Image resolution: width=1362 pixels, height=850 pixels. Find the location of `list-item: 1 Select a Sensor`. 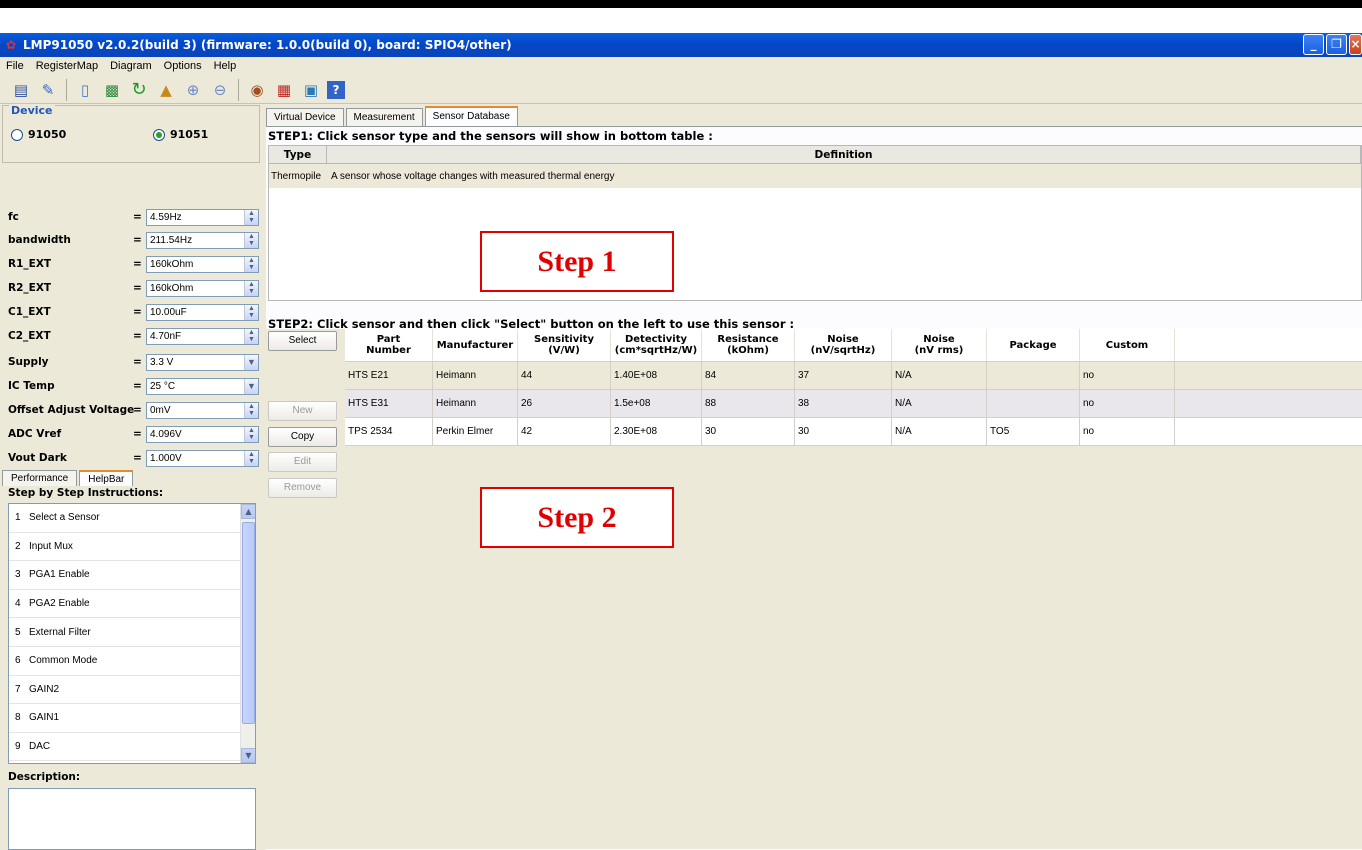

list-item: 1 Select a Sensor is located at coordinates (132, 518).